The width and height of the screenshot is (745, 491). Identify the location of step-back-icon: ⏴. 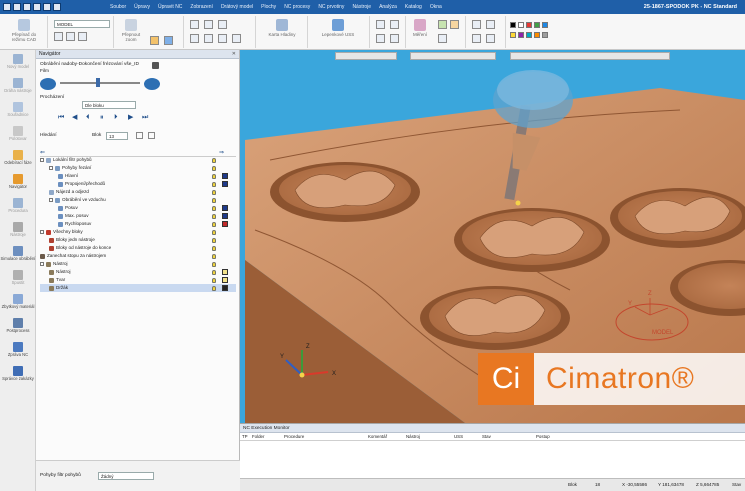
(89, 117).